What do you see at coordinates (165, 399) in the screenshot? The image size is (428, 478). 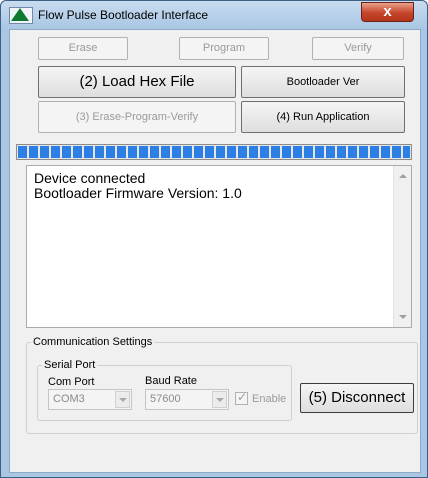 I see `baud-rate-value: 57600` at bounding box center [165, 399].